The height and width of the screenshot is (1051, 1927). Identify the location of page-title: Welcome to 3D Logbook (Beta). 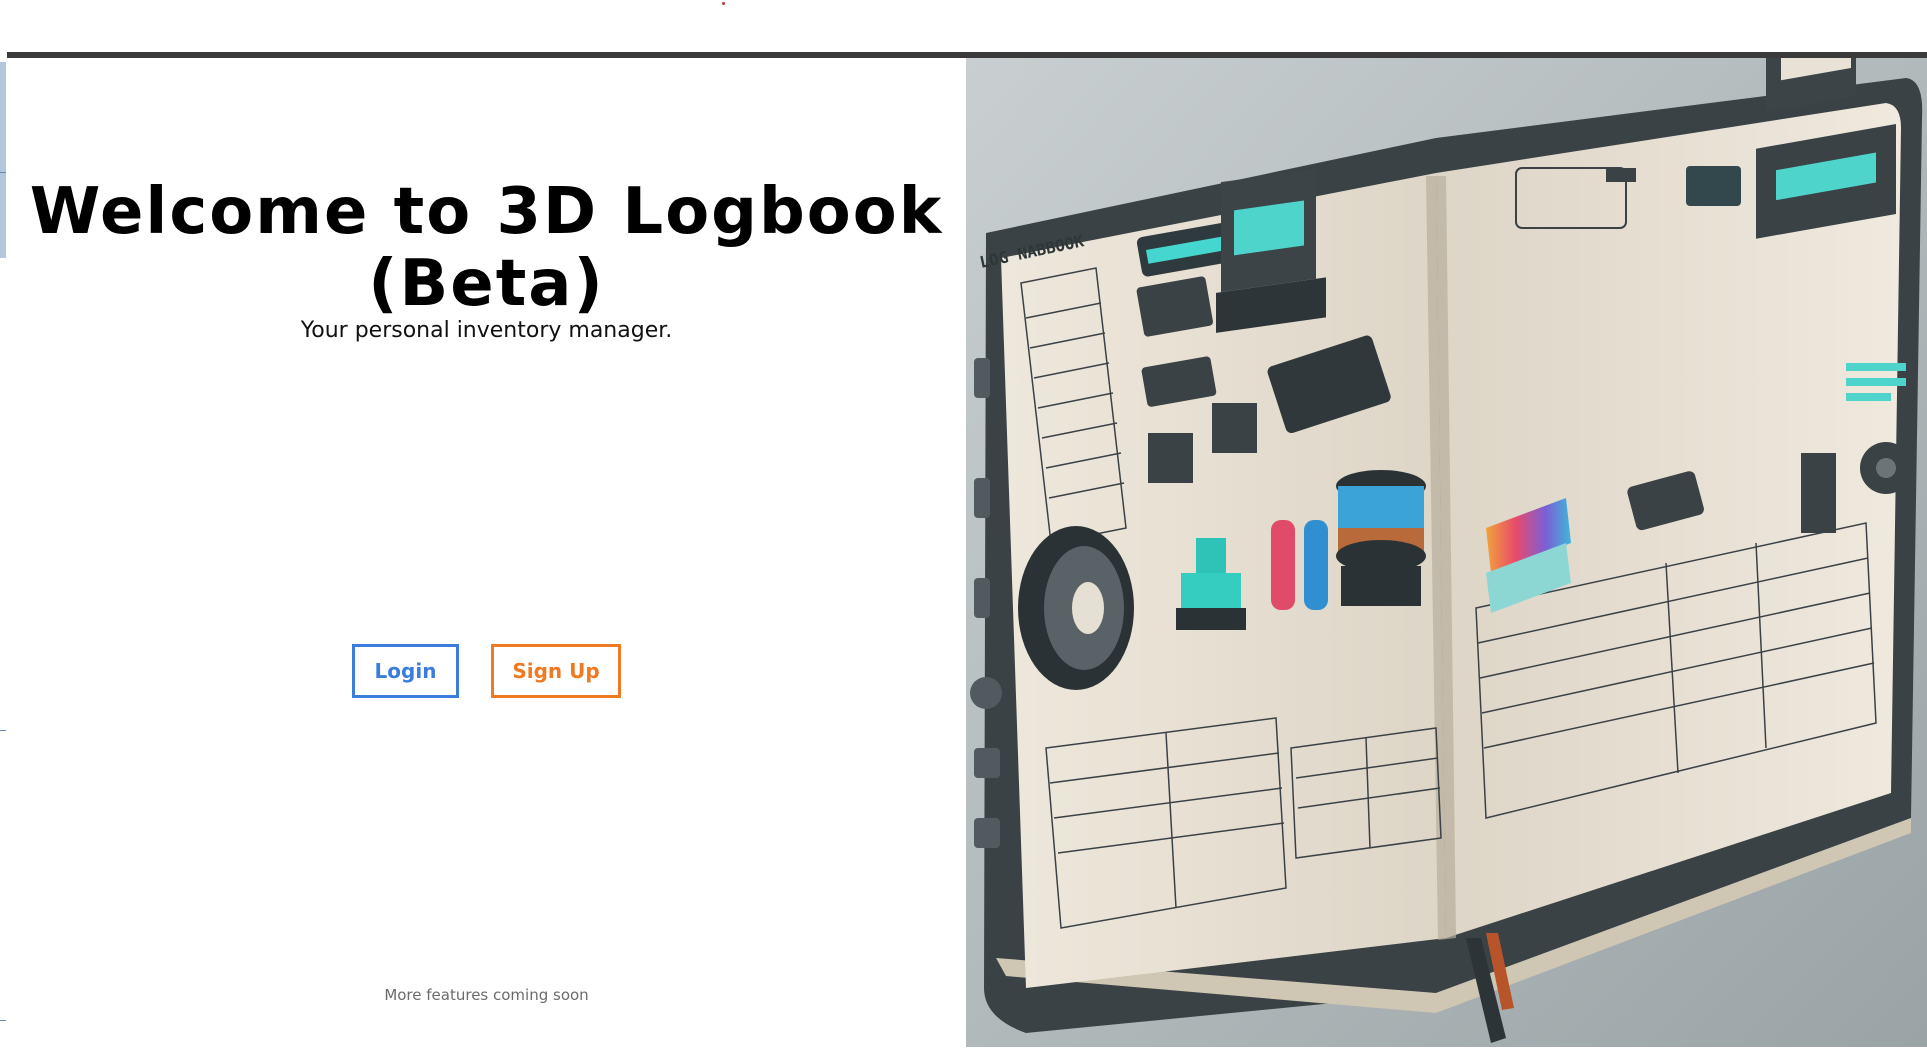
(486, 248).